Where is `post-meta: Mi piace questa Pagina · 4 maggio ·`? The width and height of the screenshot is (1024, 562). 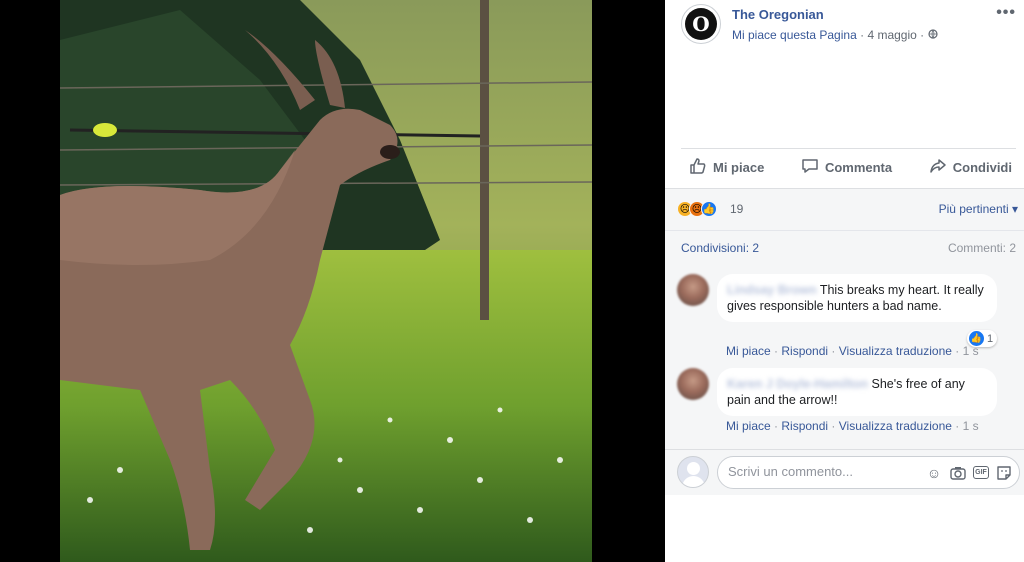 post-meta: Mi piace questa Pagina · 4 maggio · is located at coordinates (835, 35).